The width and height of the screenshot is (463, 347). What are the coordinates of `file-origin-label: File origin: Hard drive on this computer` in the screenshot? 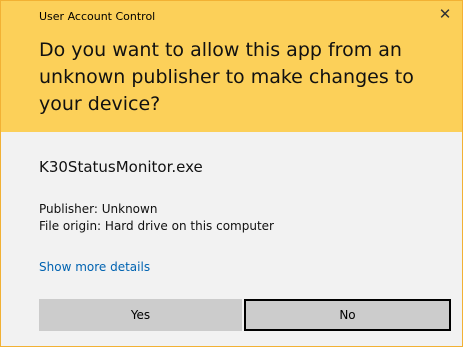 It's located at (156, 226).